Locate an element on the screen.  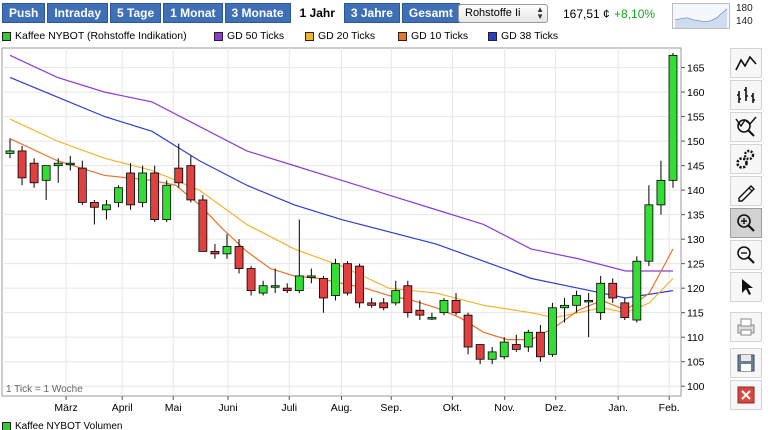
tab-gesamt: Gesamt is located at coordinates (430, 13).